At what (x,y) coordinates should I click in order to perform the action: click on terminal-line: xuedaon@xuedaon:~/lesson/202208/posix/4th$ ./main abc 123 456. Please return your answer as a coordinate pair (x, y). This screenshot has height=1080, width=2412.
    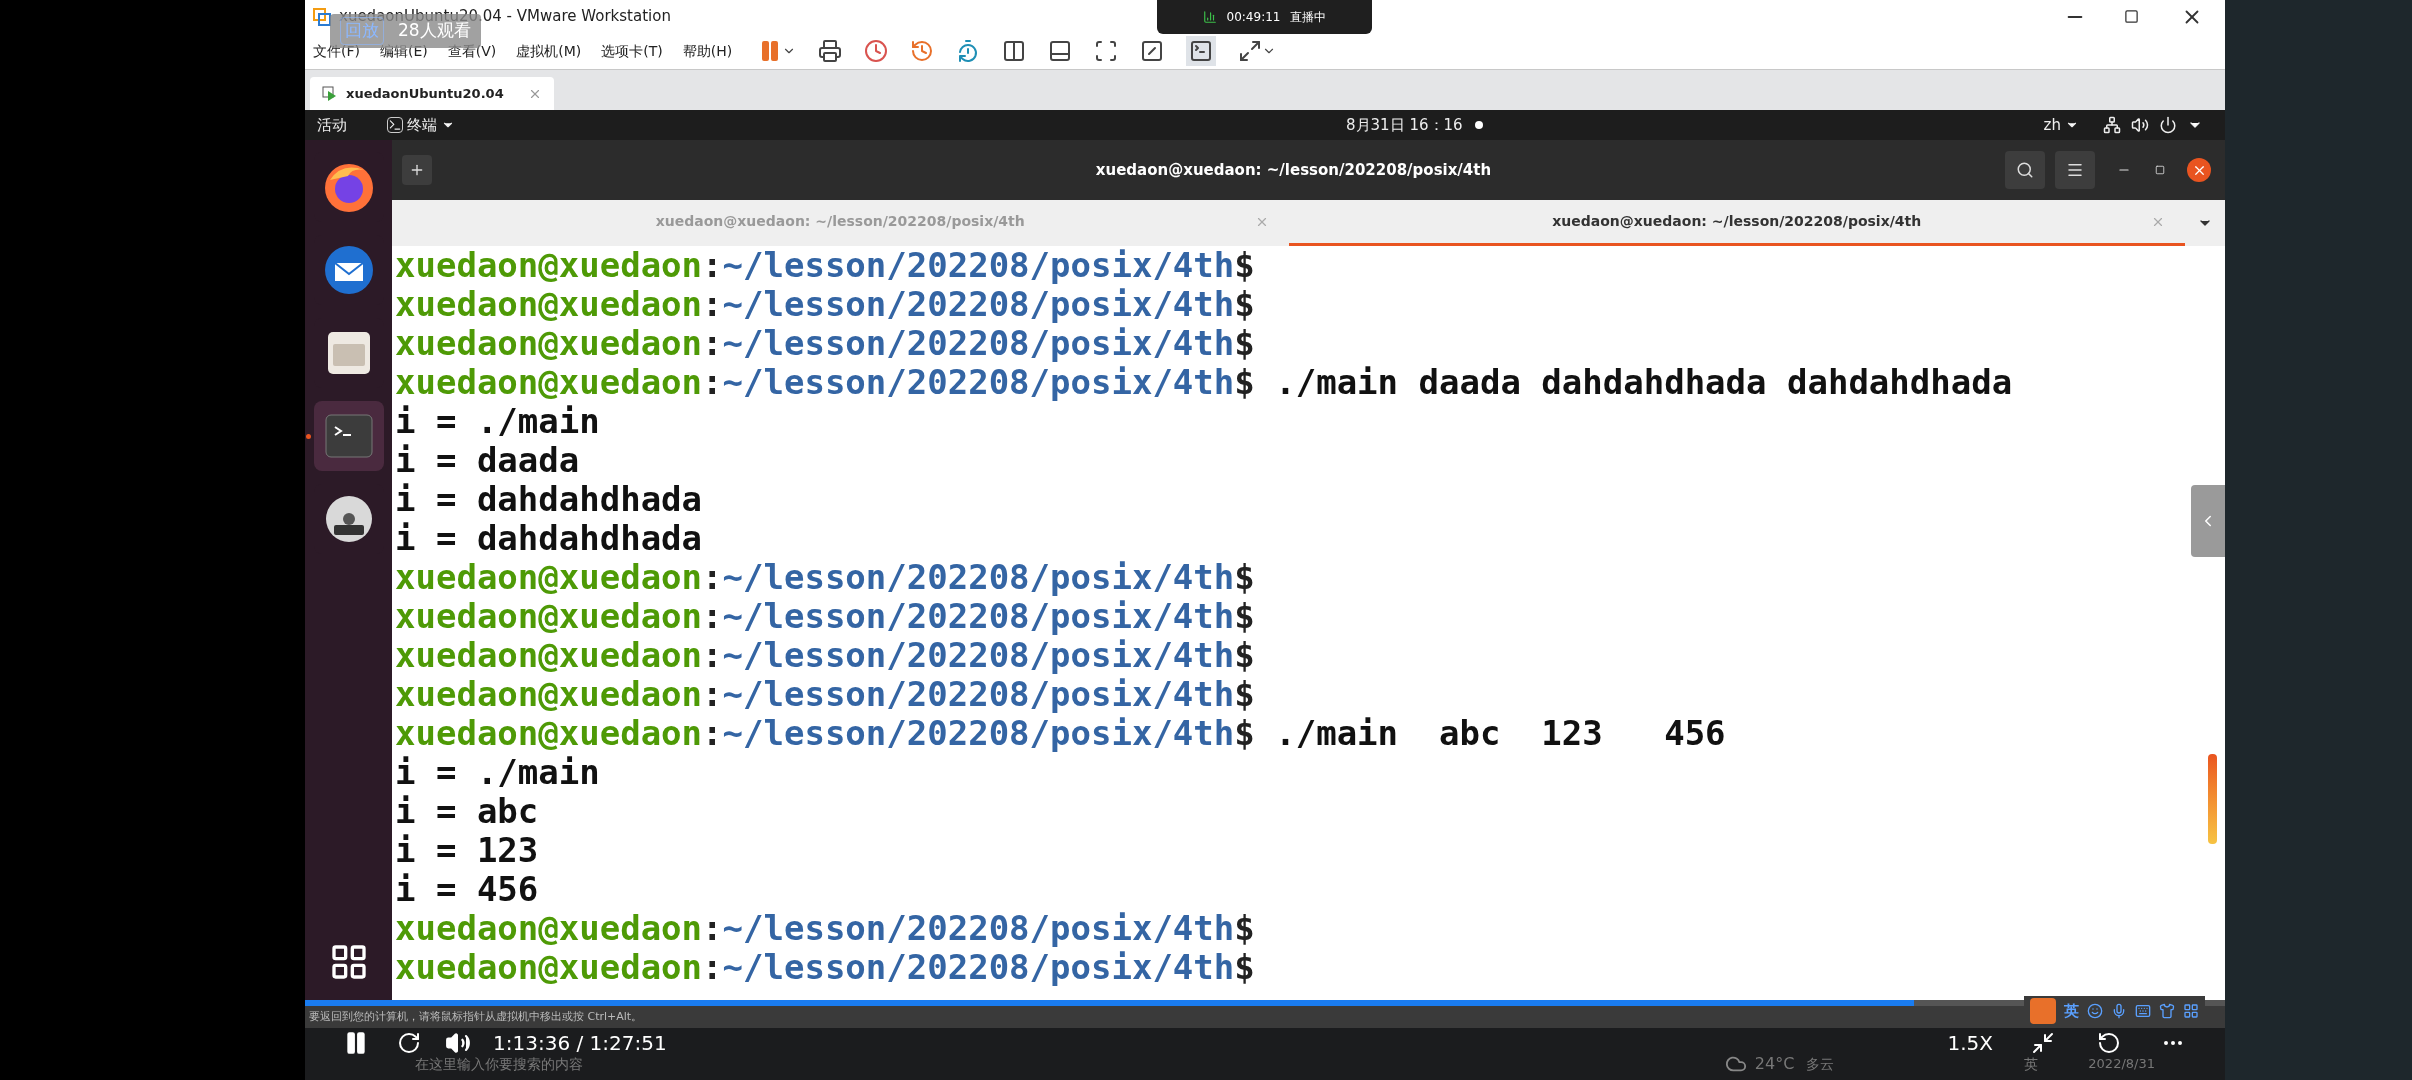
    Looking at the image, I should click on (1060, 733).